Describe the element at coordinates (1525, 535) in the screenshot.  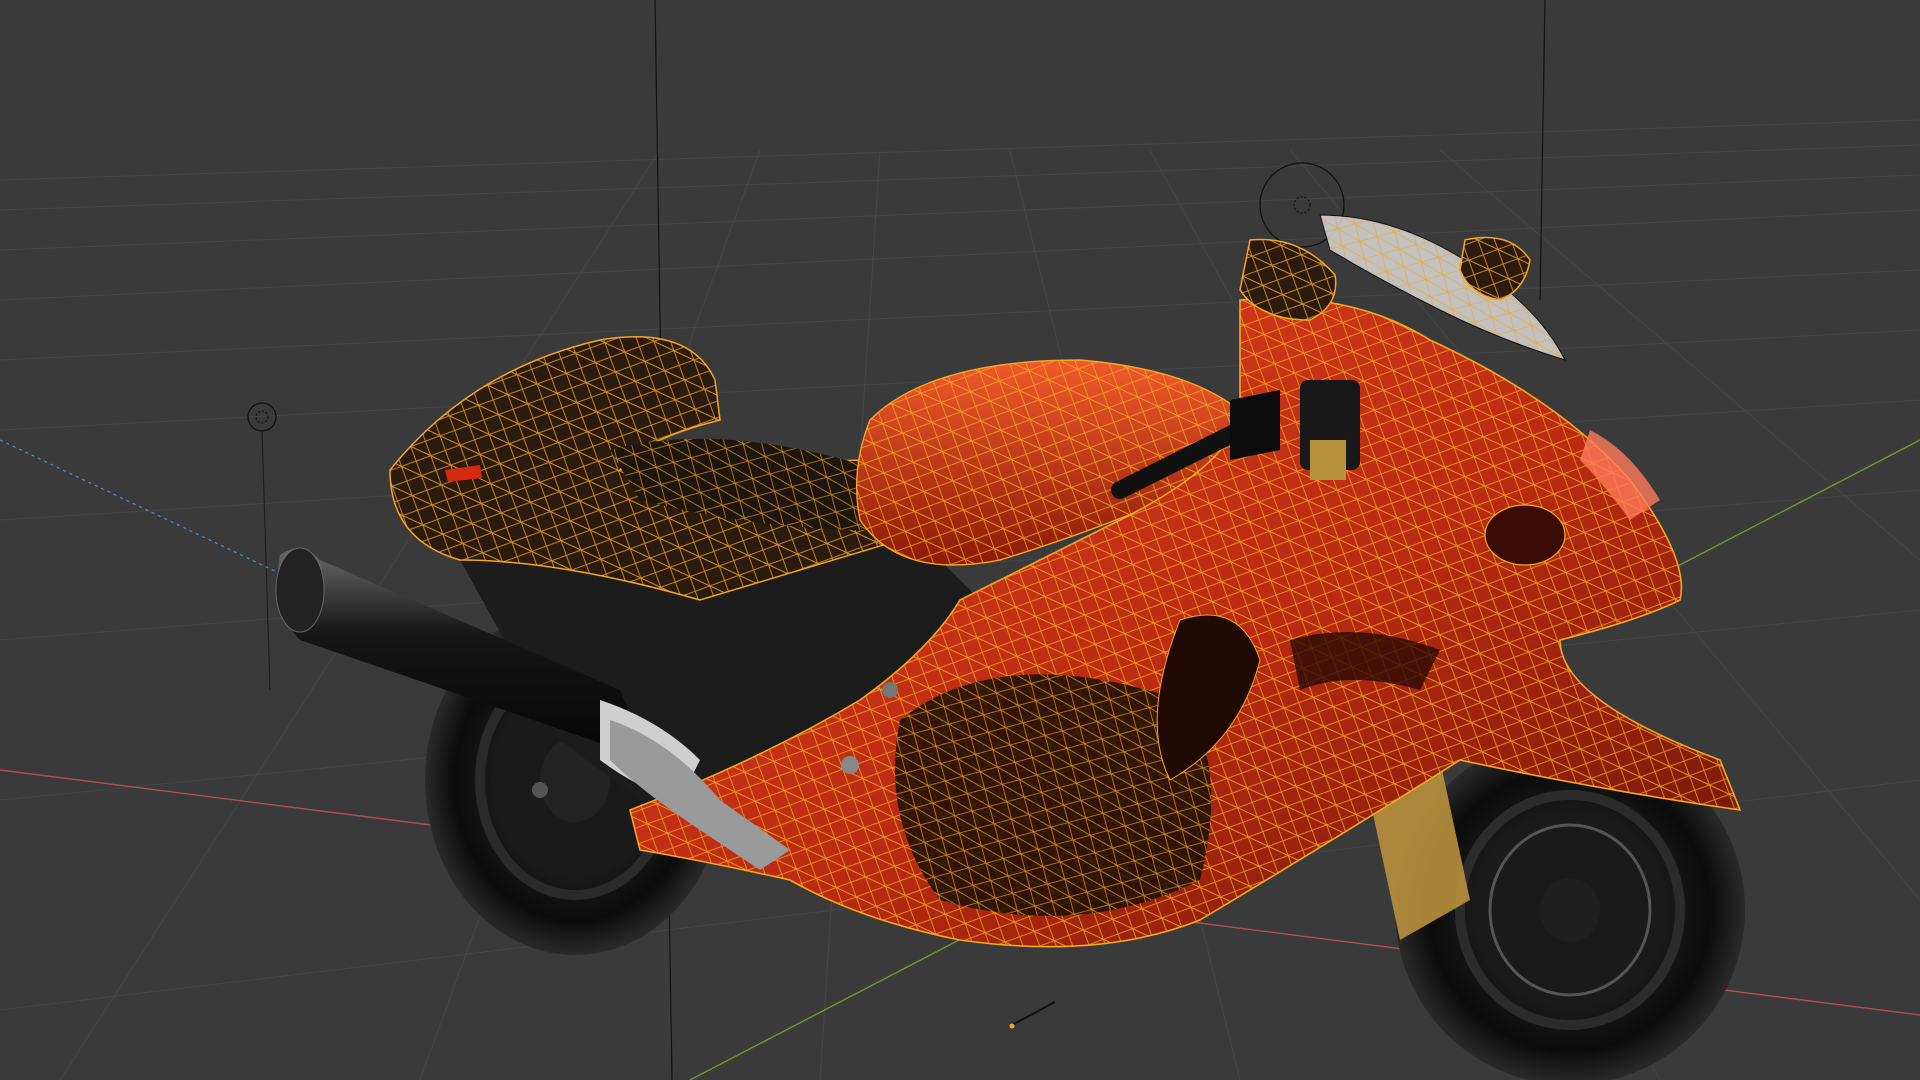
I see `headlight` at that location.